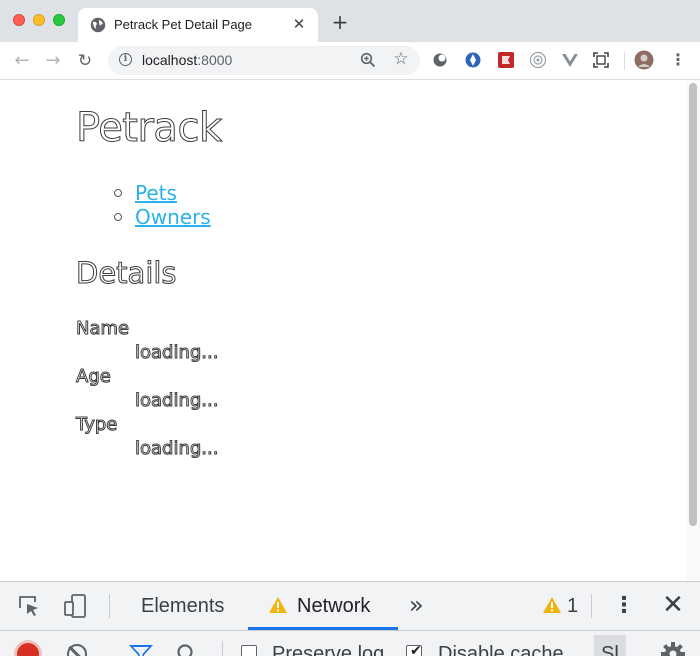 The width and height of the screenshot is (700, 656). What do you see at coordinates (98, 25) in the screenshot?
I see `globe-icon` at bounding box center [98, 25].